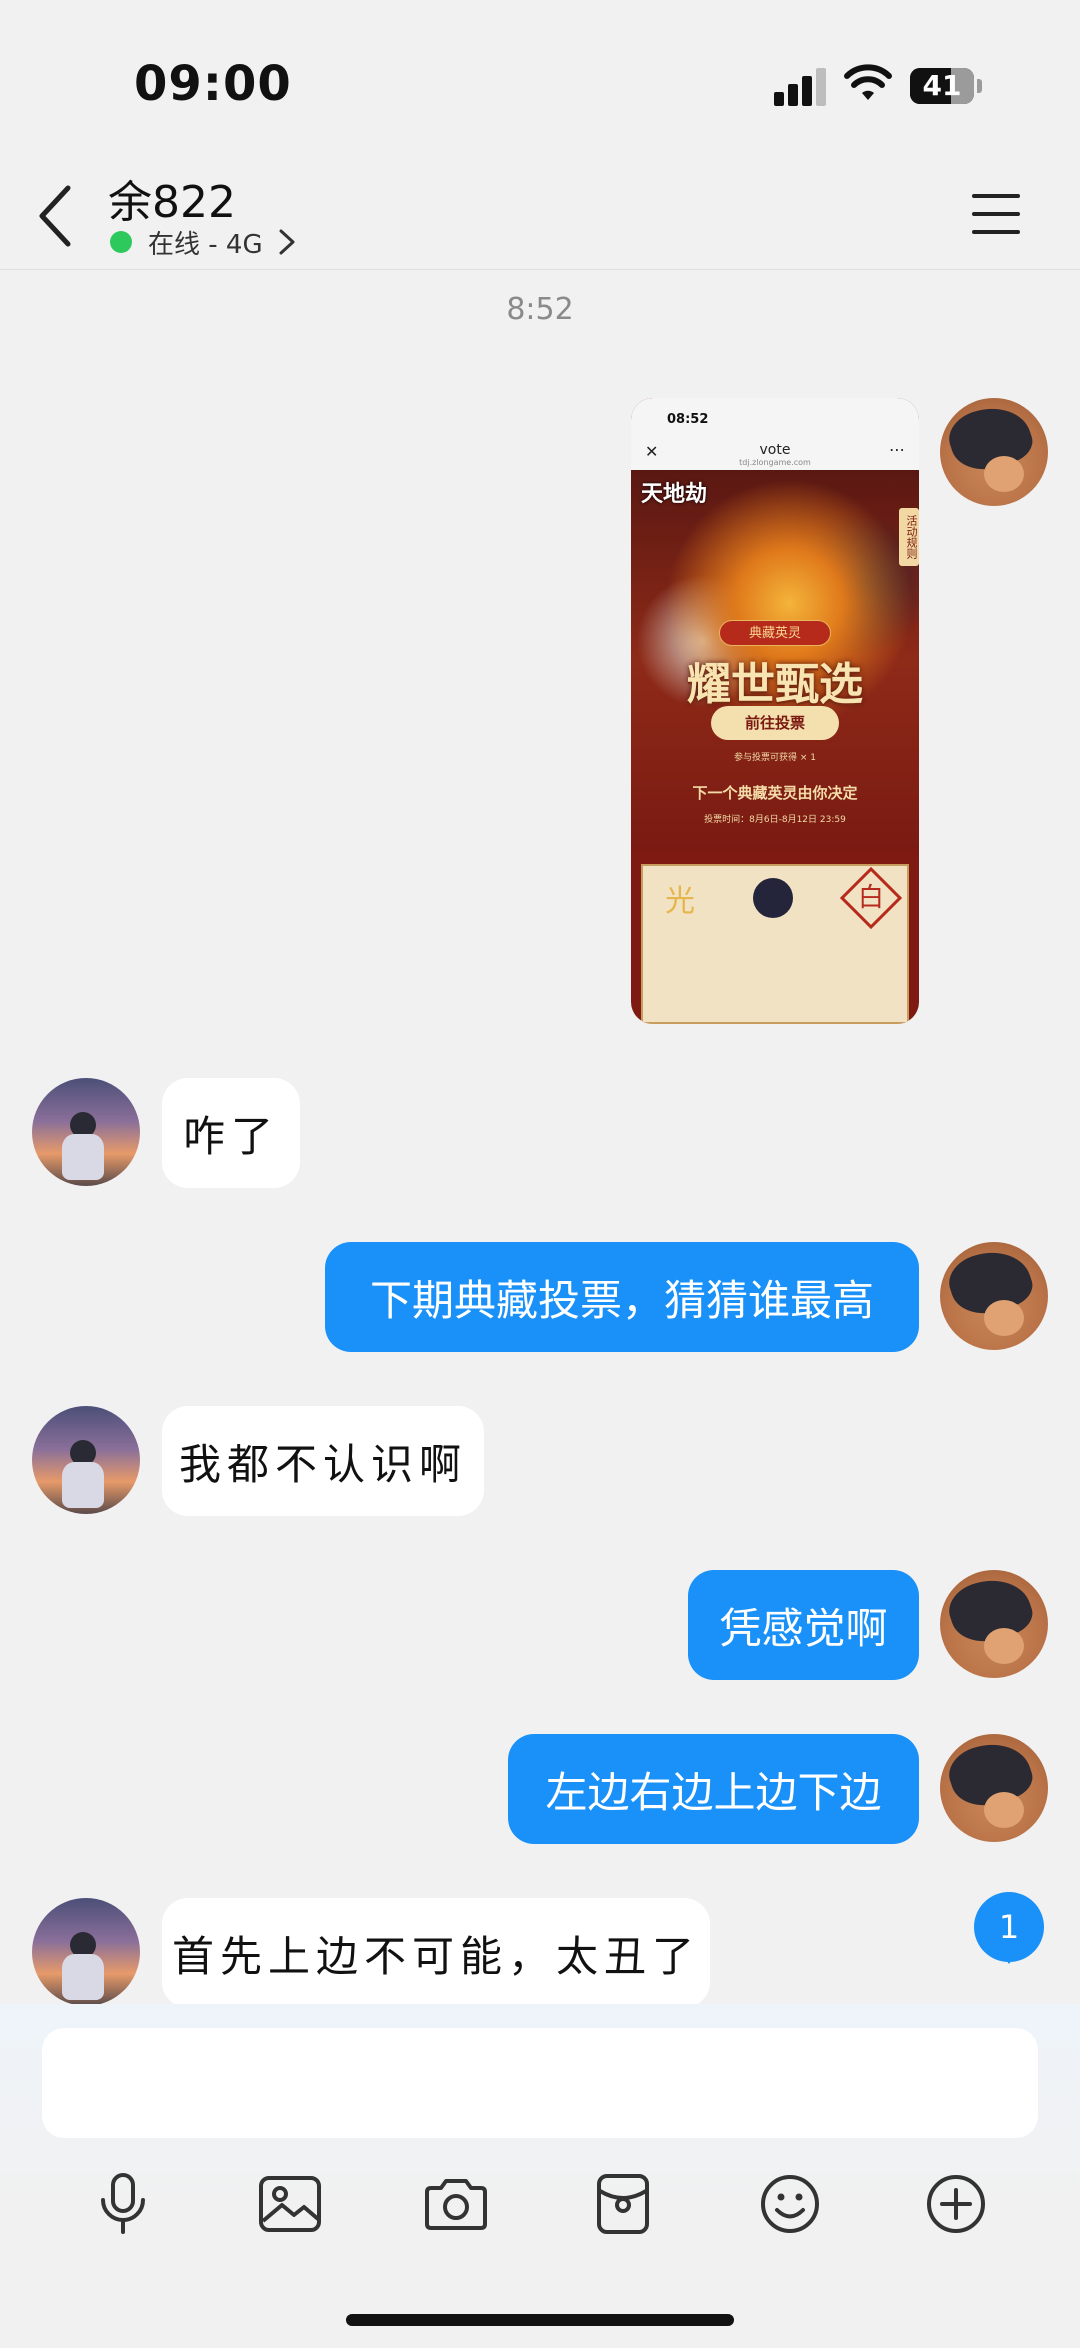  I want to click on status-bar: 09:00 41, so click(540, 80).